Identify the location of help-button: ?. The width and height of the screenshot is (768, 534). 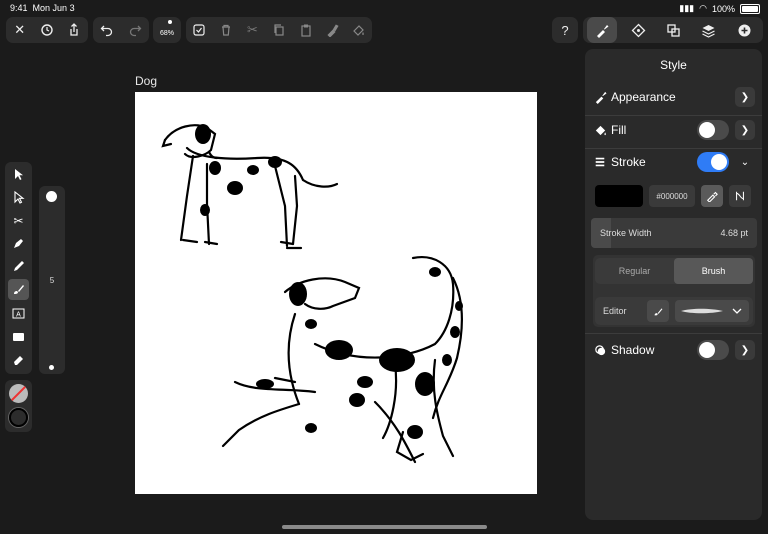
(565, 30).